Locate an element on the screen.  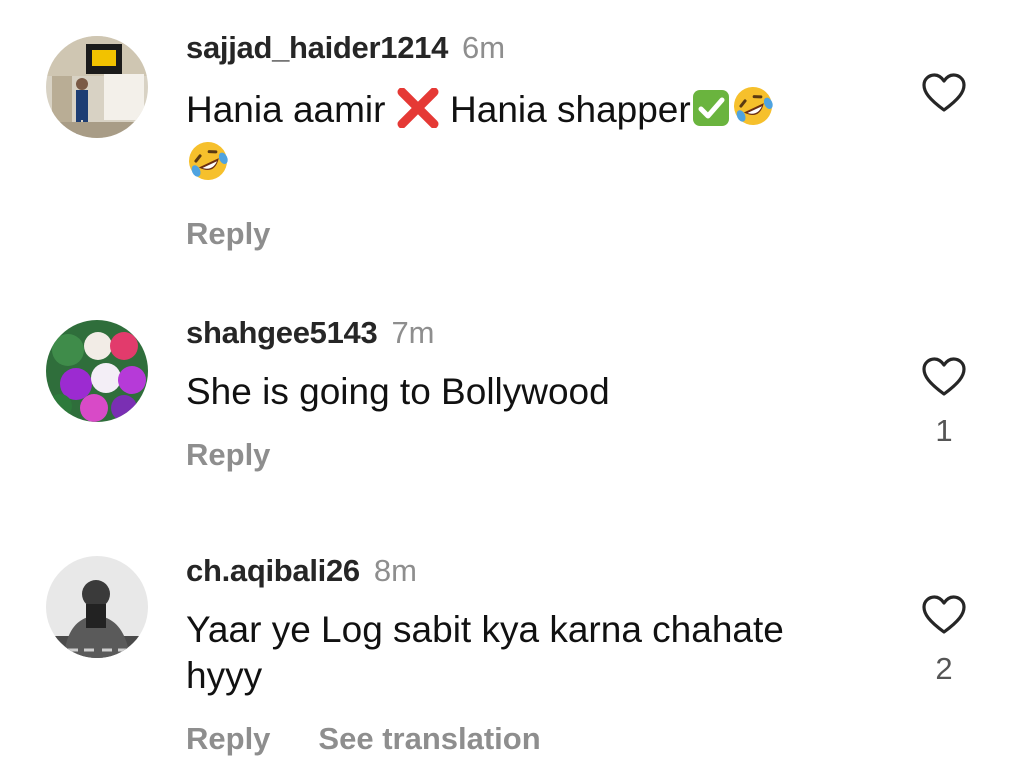
timestamp: 6m is located at coordinates (484, 47).